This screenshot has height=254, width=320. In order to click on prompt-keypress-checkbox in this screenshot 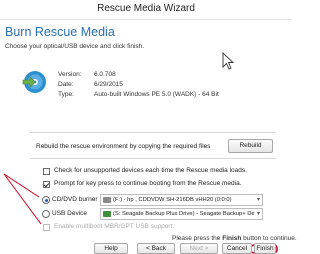, I will do `click(46, 184)`.